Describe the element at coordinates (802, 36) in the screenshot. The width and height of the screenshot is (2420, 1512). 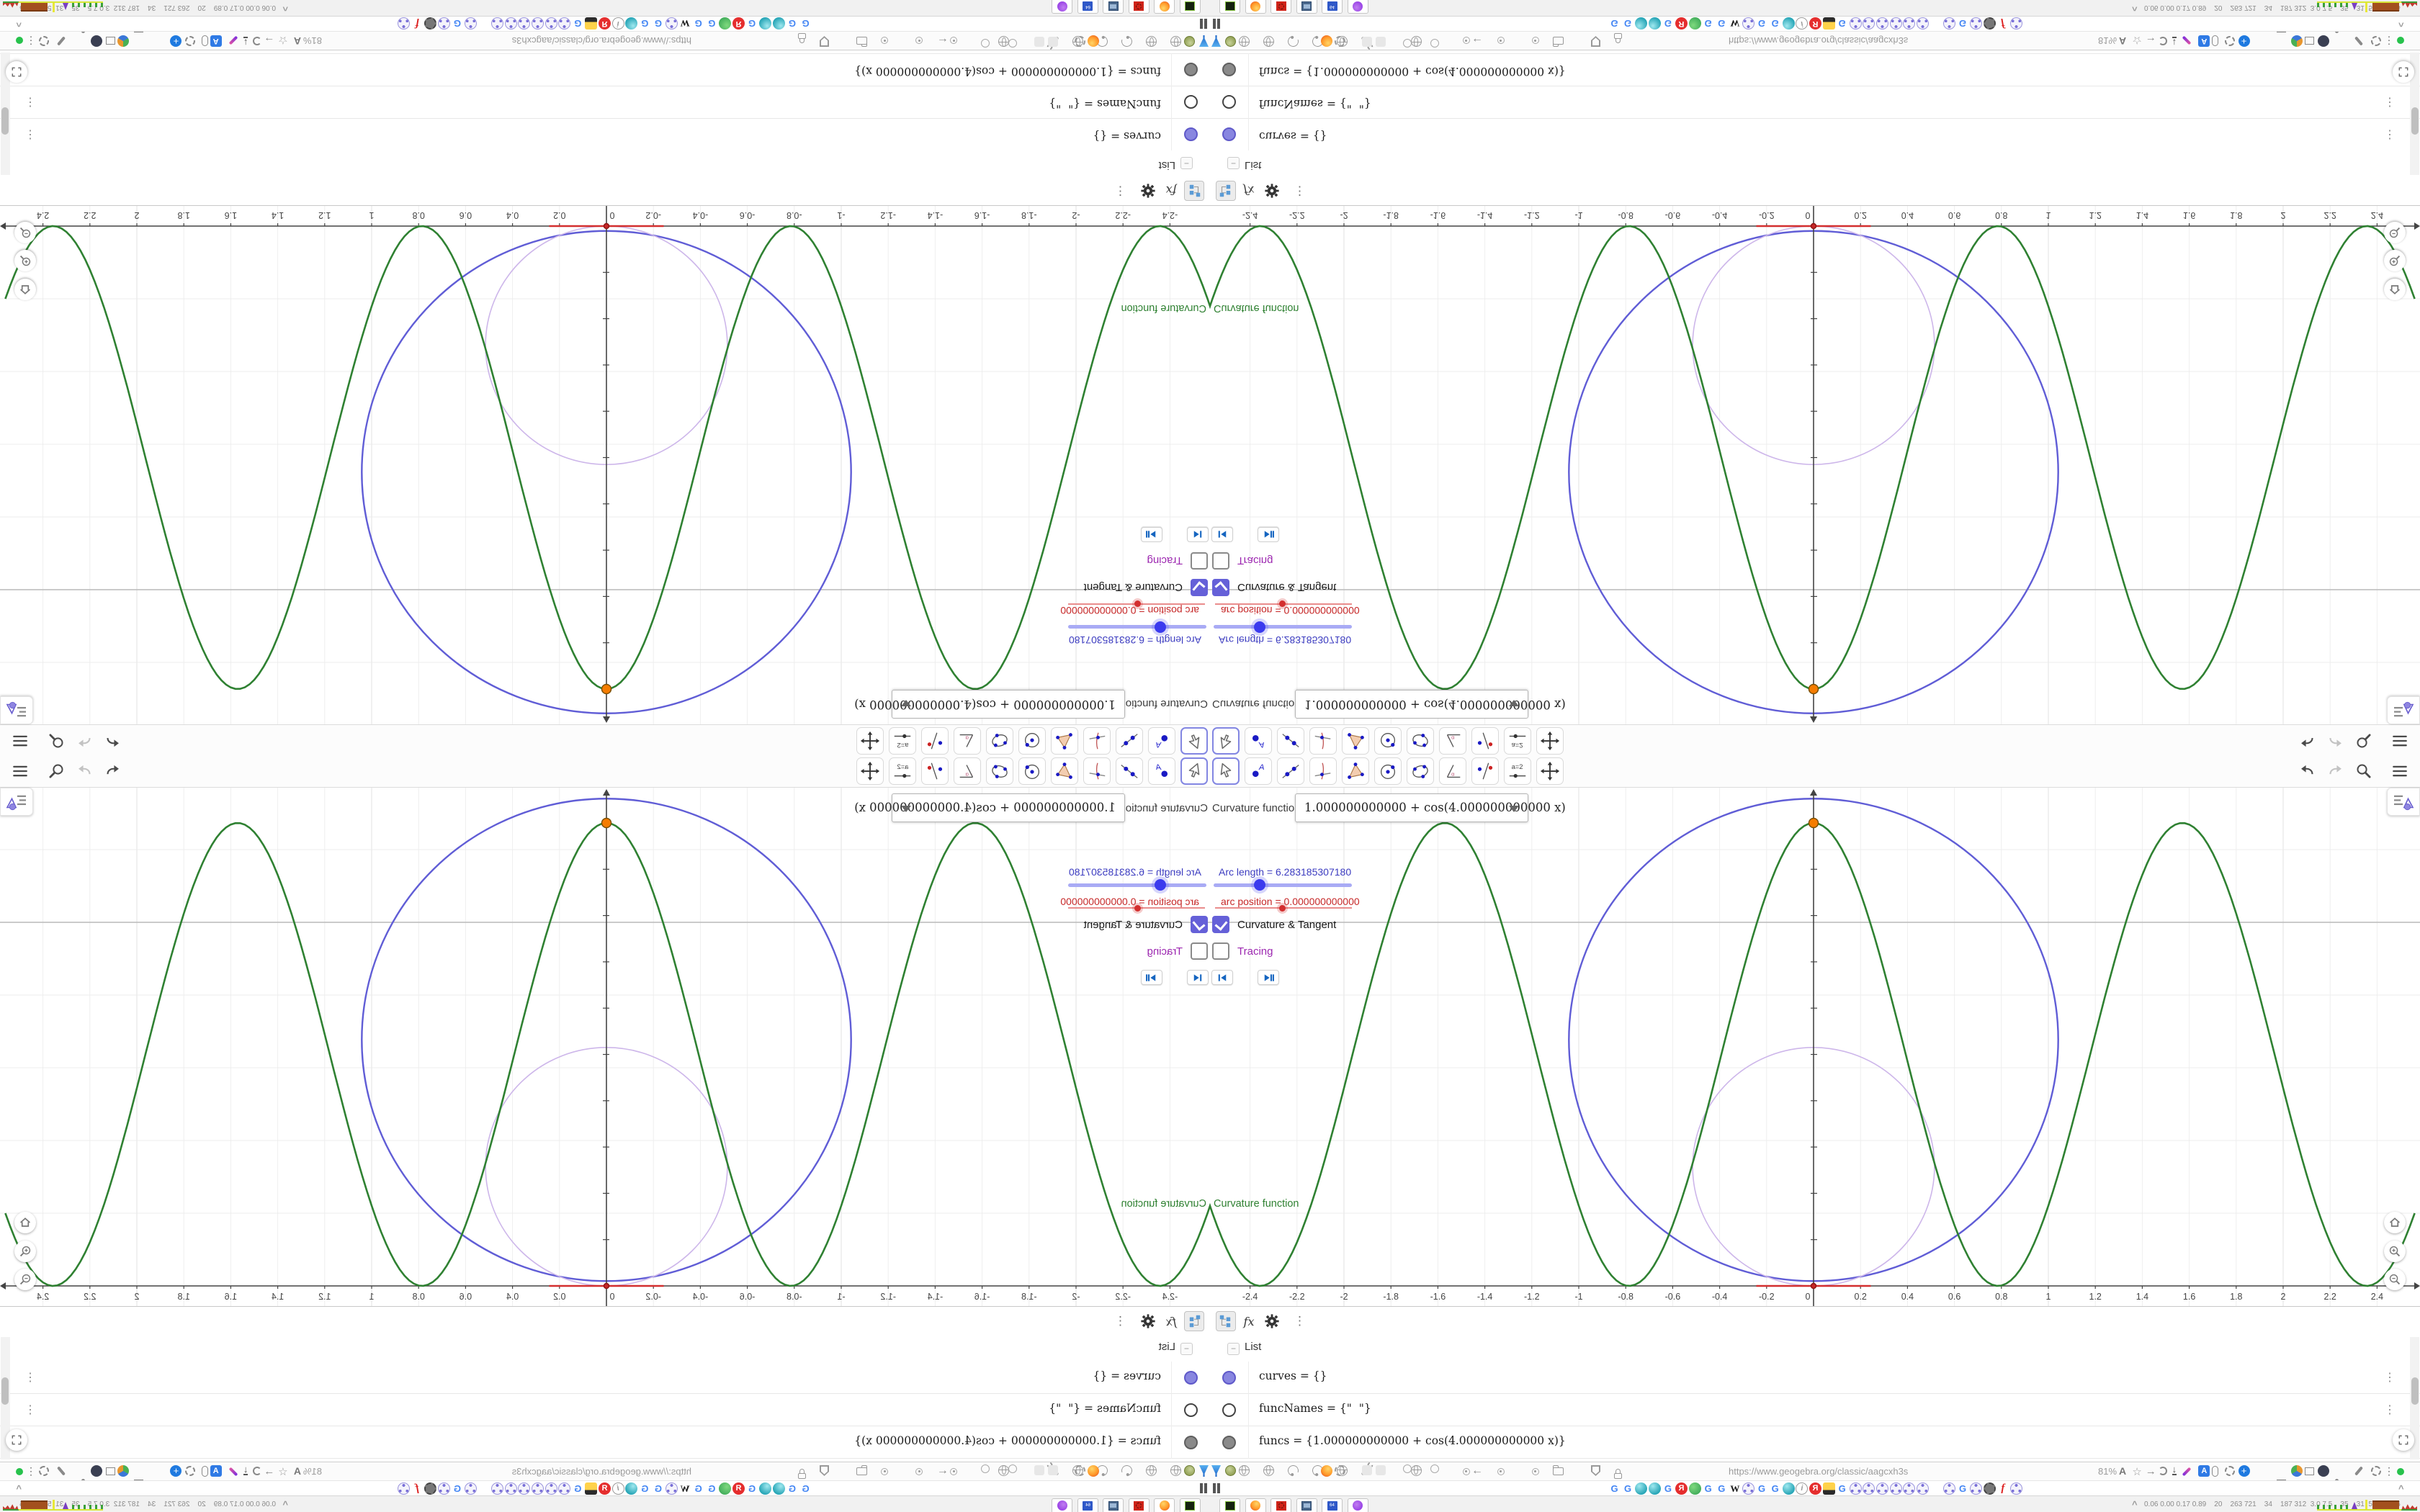
I see `lock-icon` at that location.